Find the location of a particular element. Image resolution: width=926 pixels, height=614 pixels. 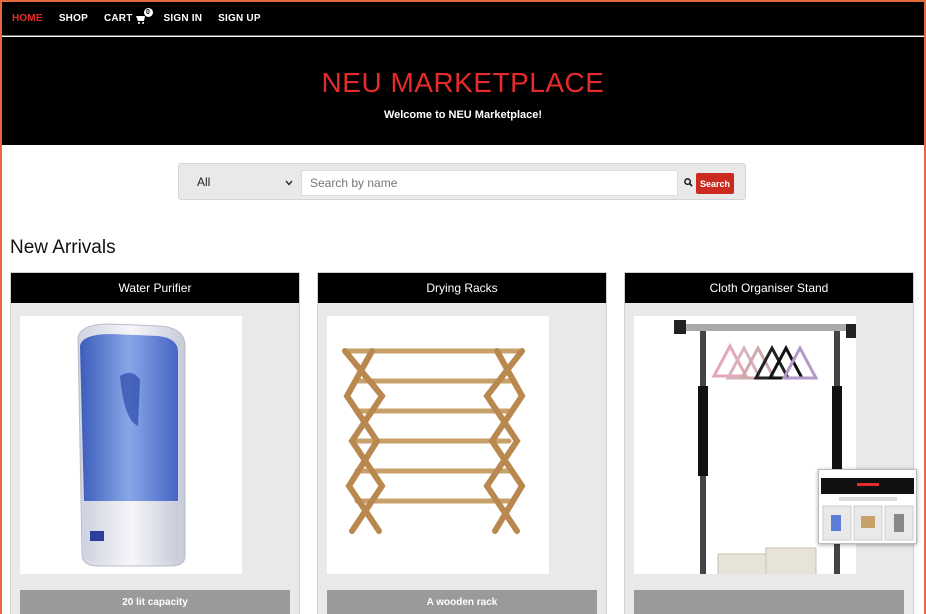

nav-home-link: HOME is located at coordinates (27, 18).